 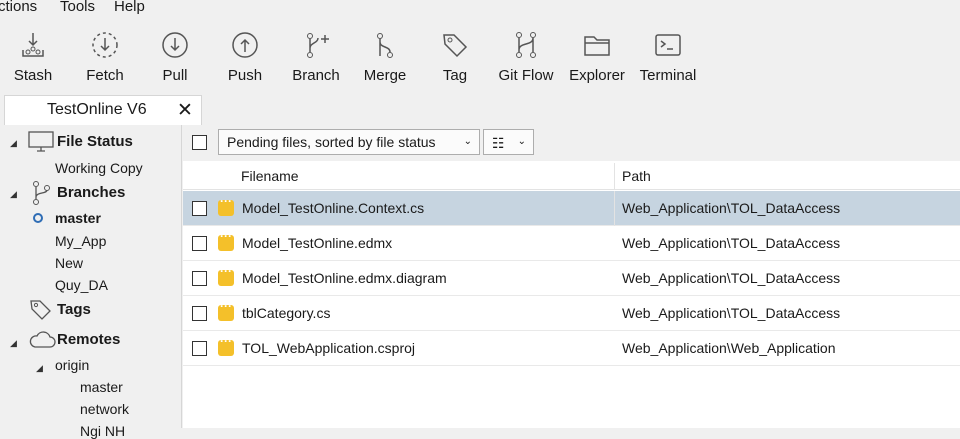 I want to click on sidebar-remote-origin: origin, so click(x=72, y=365).